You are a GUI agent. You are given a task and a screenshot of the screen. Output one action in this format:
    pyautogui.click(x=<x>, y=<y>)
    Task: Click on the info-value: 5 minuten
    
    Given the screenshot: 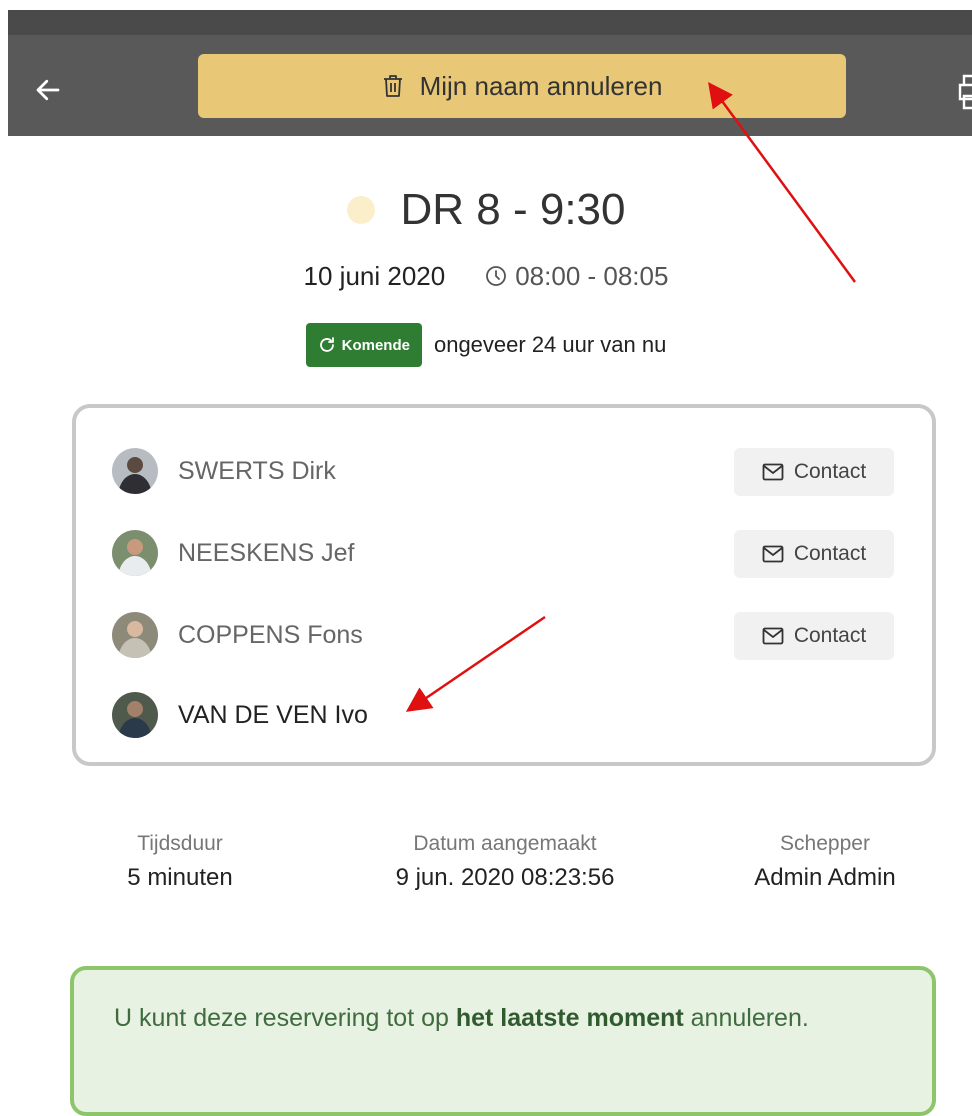 What is the action you would take?
    pyautogui.click(x=180, y=877)
    